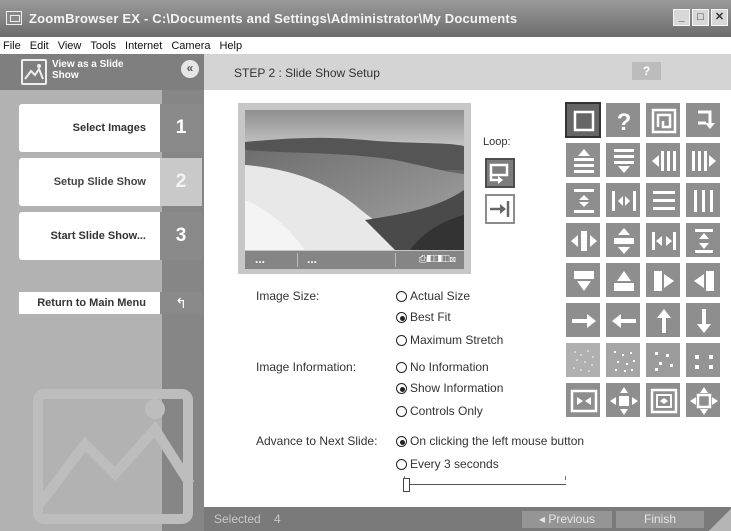  Describe the element at coordinates (660, 519) in the screenshot. I see `finish-button: Finish` at that location.